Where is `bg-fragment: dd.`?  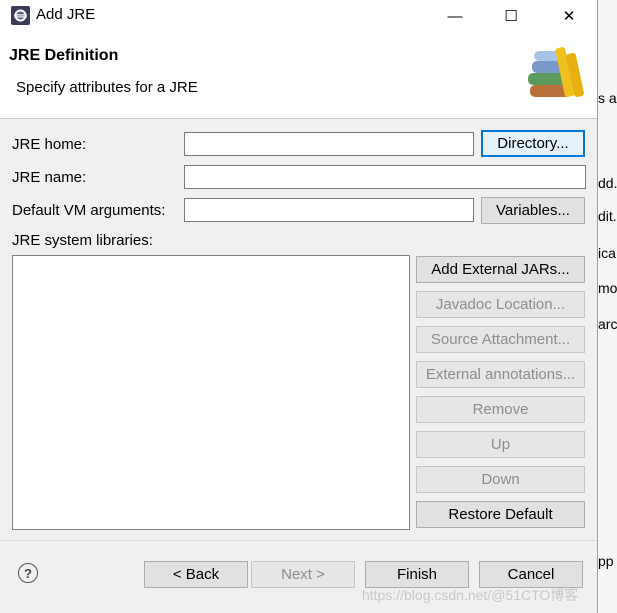
bg-fragment: dd. is located at coordinates (607, 183).